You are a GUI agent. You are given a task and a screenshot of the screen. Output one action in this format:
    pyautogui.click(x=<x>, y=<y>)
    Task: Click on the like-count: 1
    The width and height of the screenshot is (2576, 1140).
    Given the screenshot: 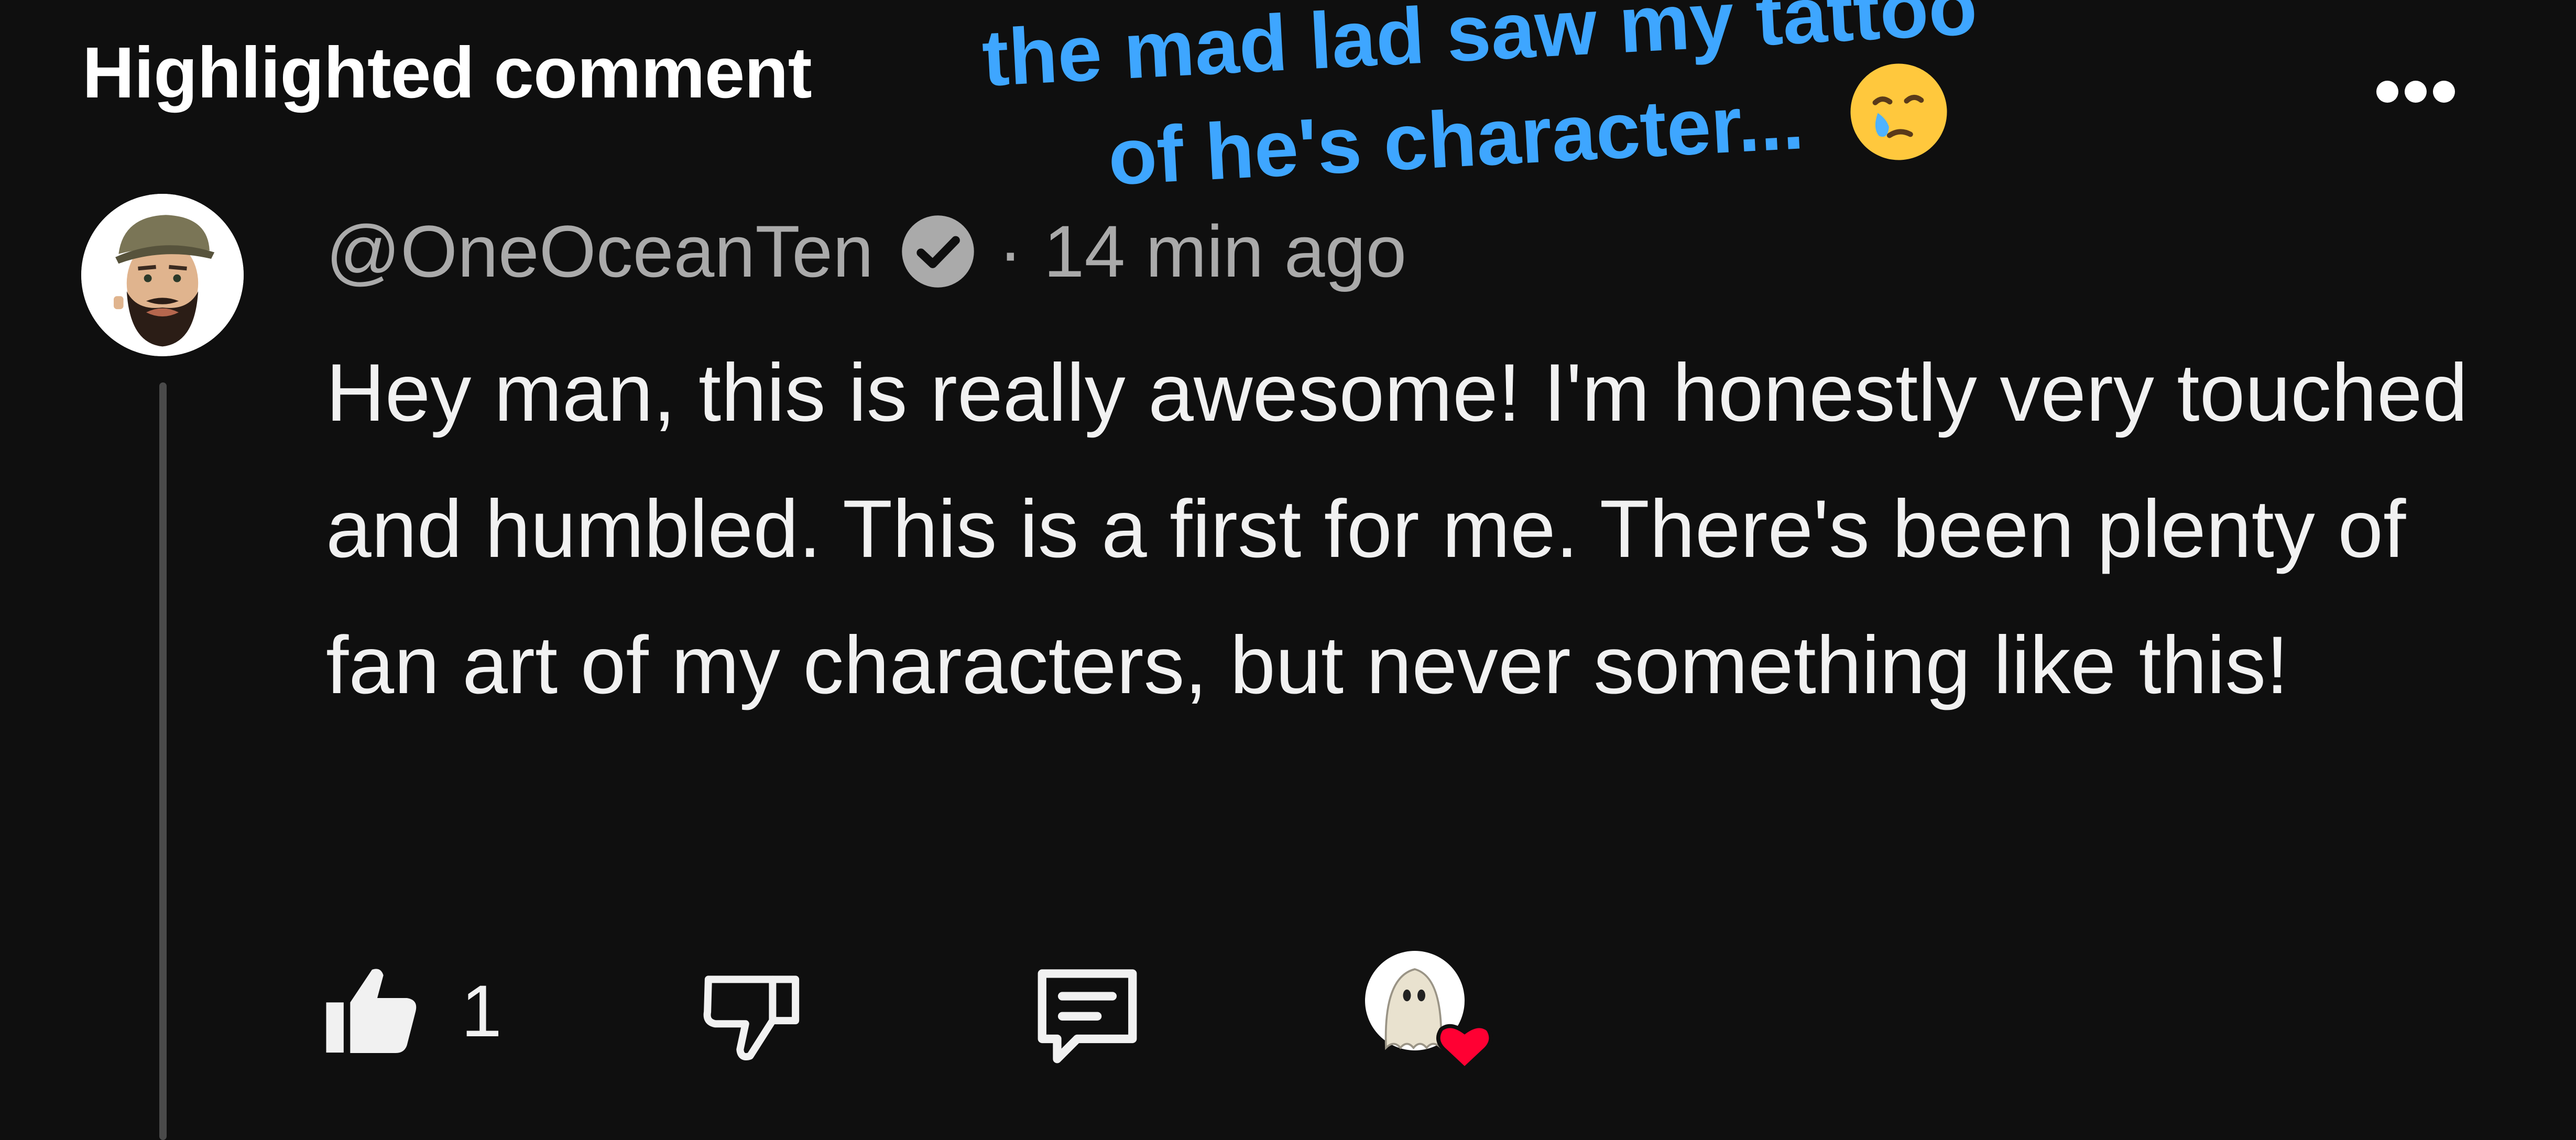 What is the action you would take?
    pyautogui.click(x=481, y=1011)
    